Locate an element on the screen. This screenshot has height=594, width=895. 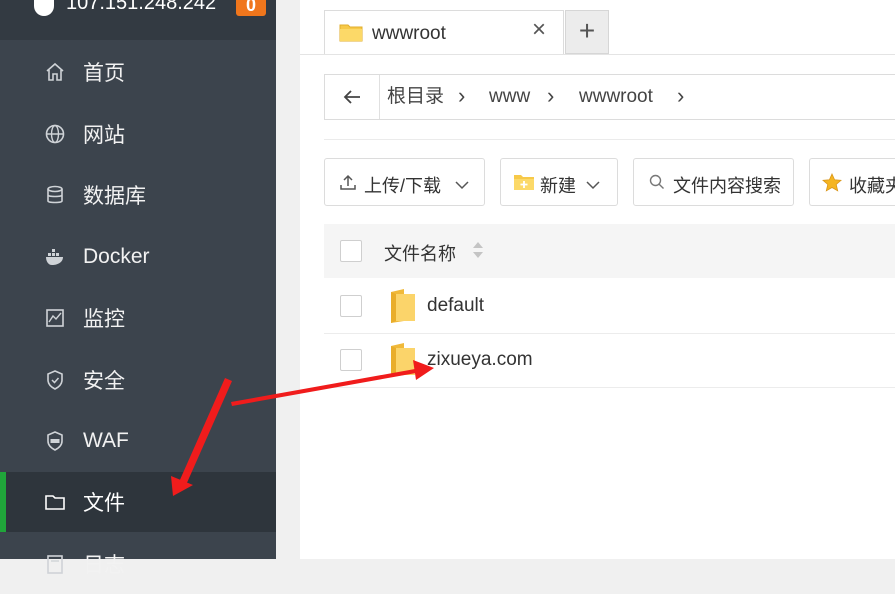
content-search-label: 文件内容搜索 is located at coordinates (727, 186).